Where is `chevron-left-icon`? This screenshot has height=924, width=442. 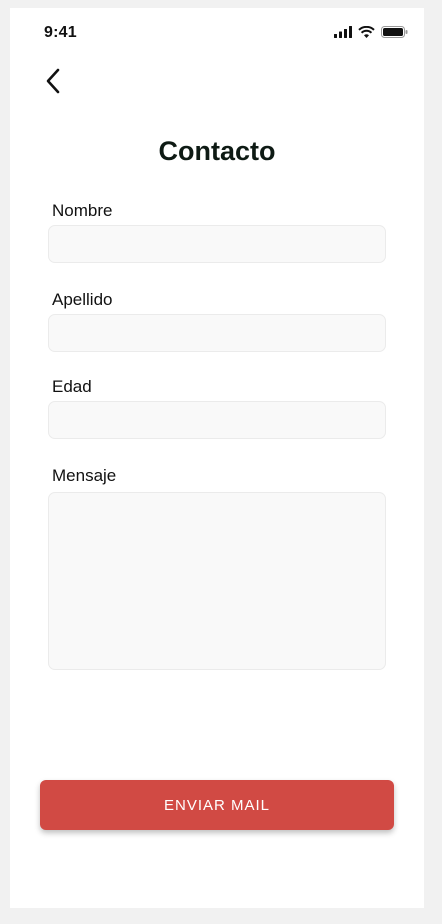 chevron-left-icon is located at coordinates (53, 83).